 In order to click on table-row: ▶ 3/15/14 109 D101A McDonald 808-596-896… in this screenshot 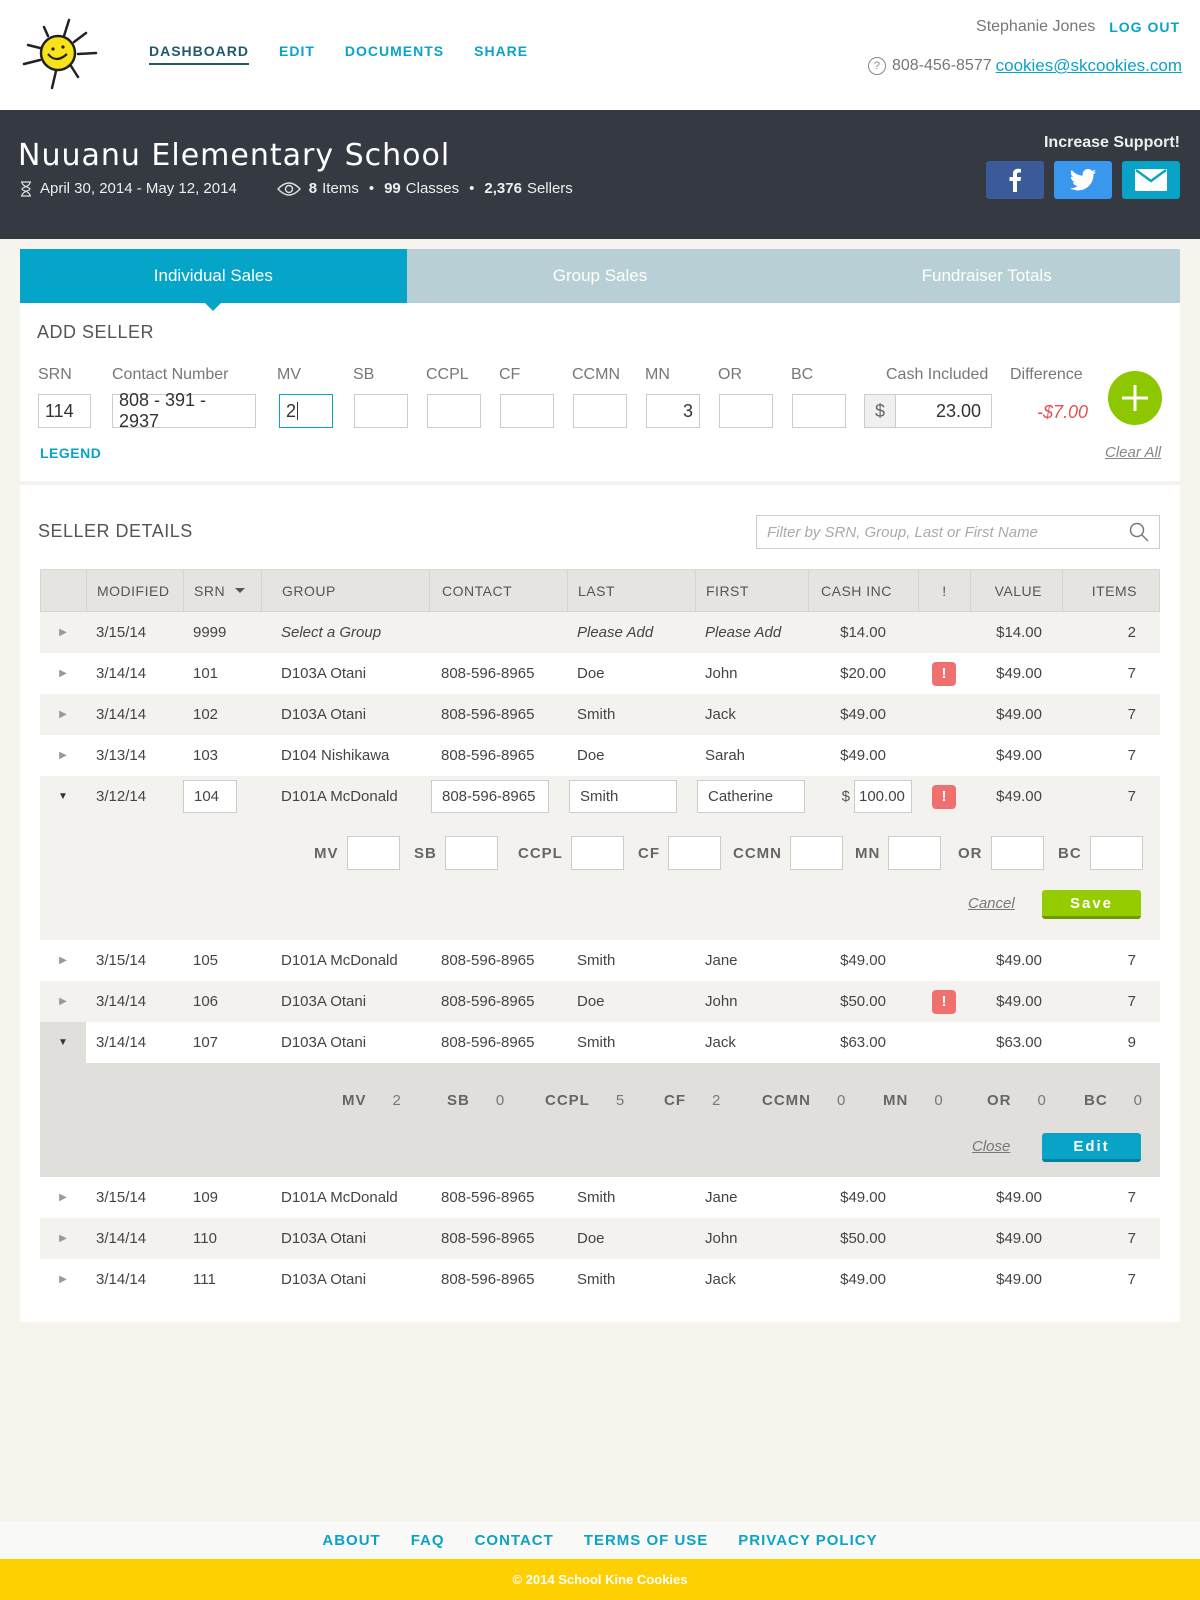, I will do `click(600, 1197)`.